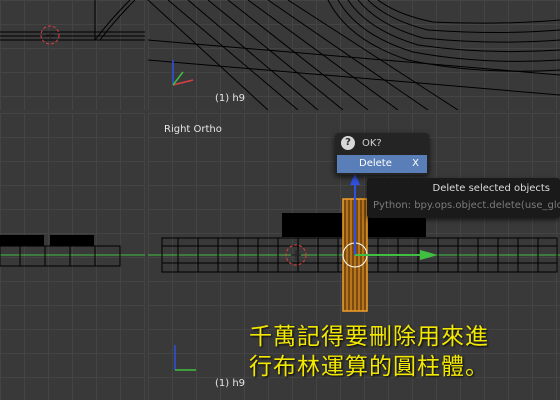 This screenshot has width=560, height=400. Describe the element at coordinates (466, 205) in the screenshot. I see `tooltip-python: Python: bpy.ops.object.delete(use_glo` at that location.